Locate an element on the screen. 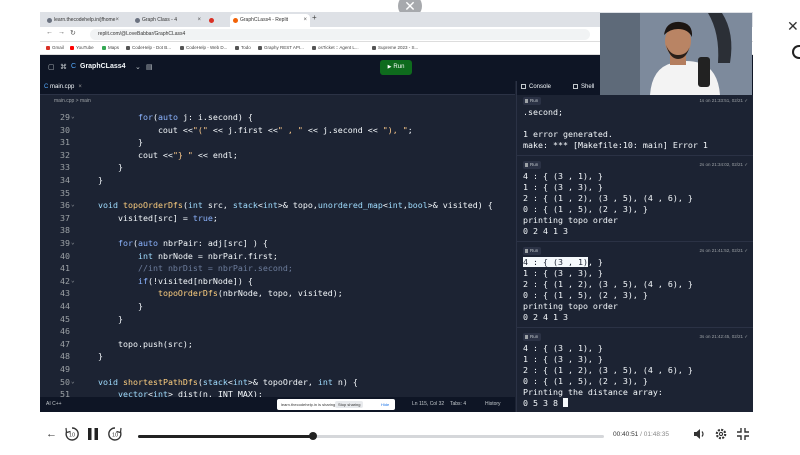  reload-icon: ↻ is located at coordinates (73, 33).